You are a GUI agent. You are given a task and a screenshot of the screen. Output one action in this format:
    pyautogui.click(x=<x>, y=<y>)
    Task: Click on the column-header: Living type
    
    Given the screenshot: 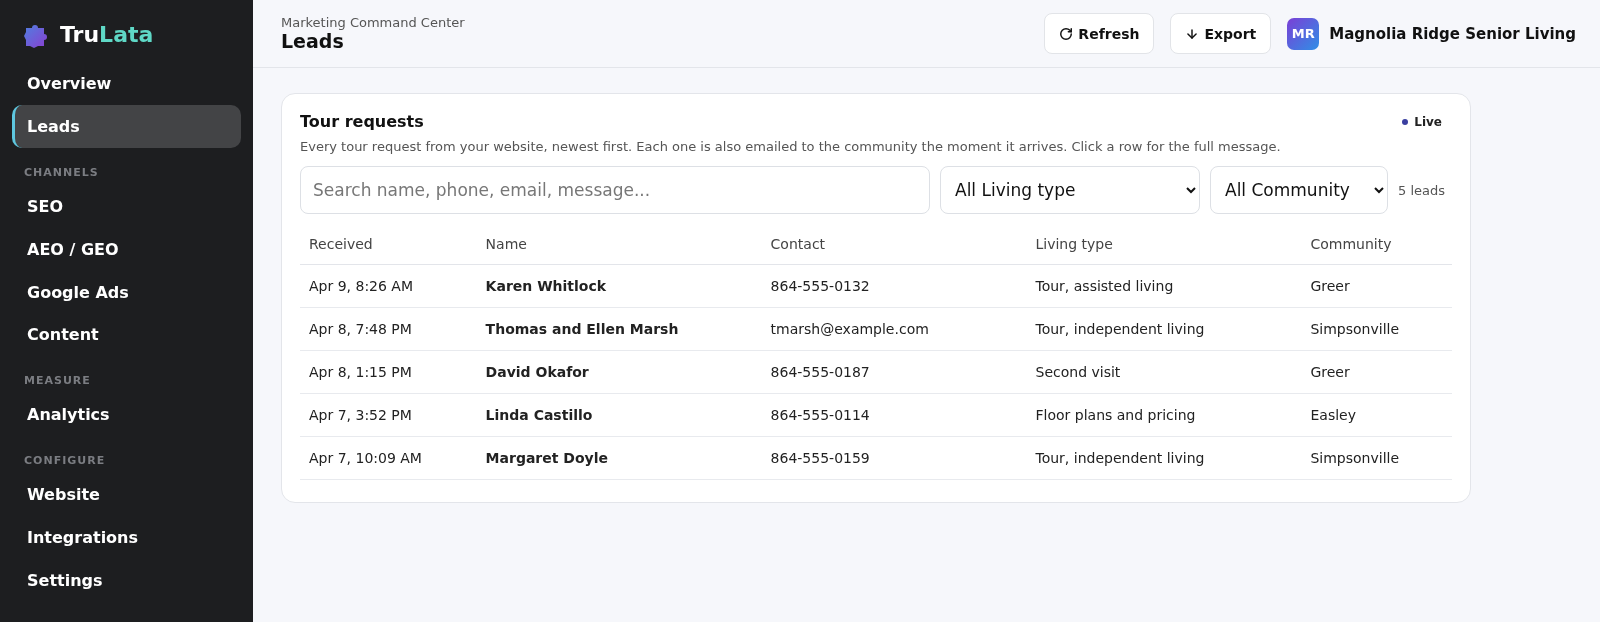 What is the action you would take?
    pyautogui.click(x=1164, y=244)
    